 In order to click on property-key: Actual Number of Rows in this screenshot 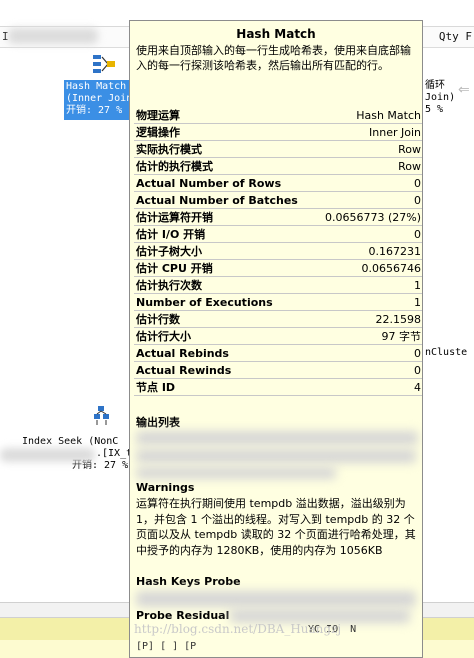, I will do `click(224, 183)`.